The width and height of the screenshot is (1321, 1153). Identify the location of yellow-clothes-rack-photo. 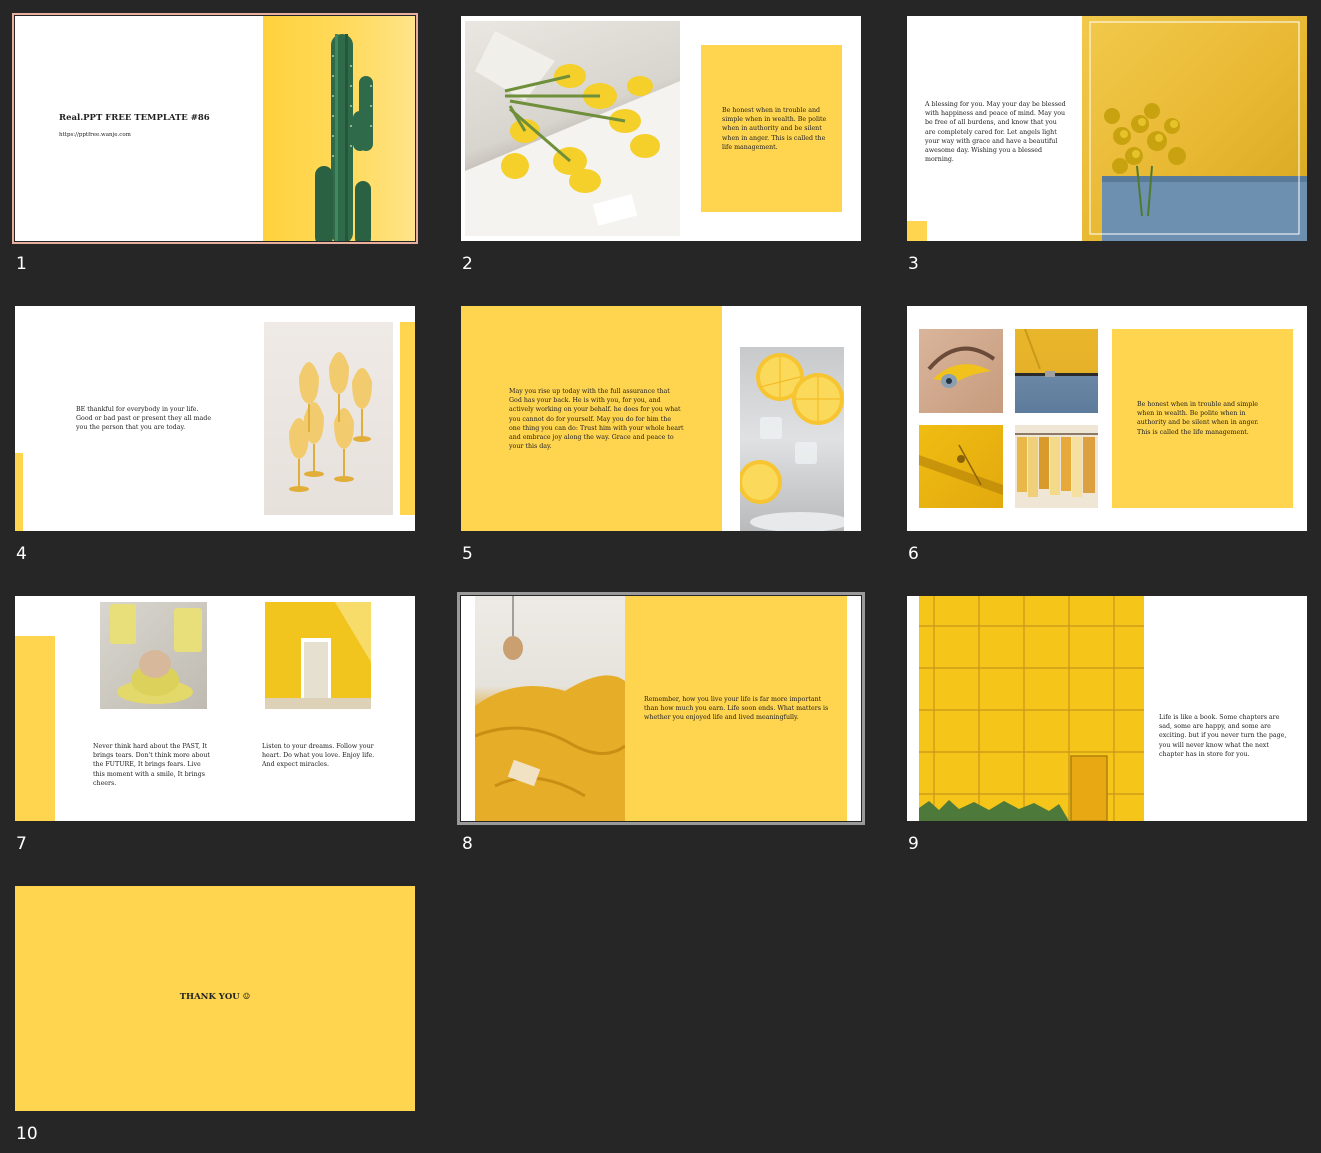
(1056, 466).